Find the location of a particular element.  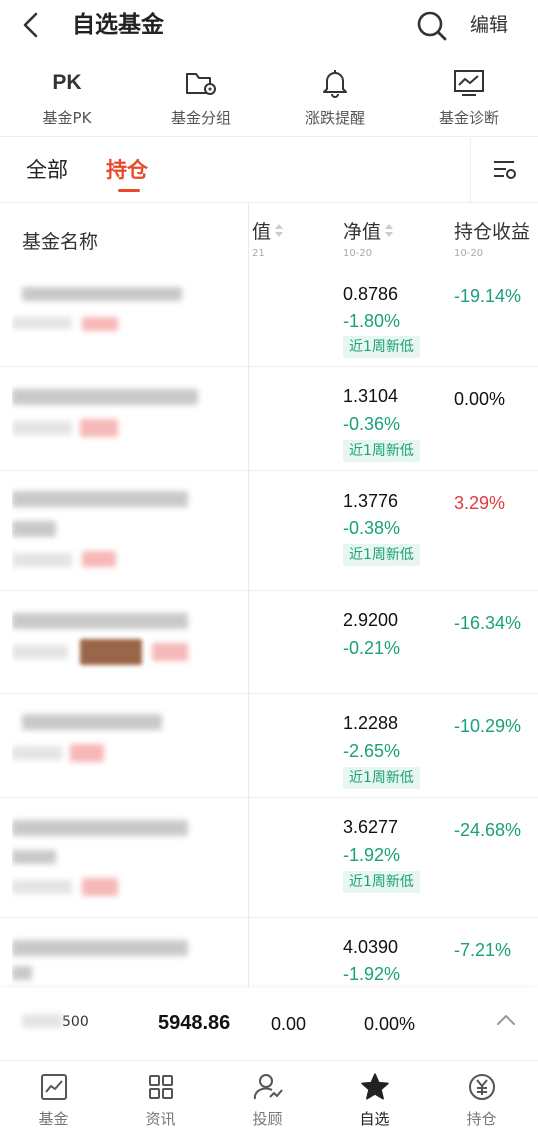

nav-change: -0.38% is located at coordinates (372, 528).